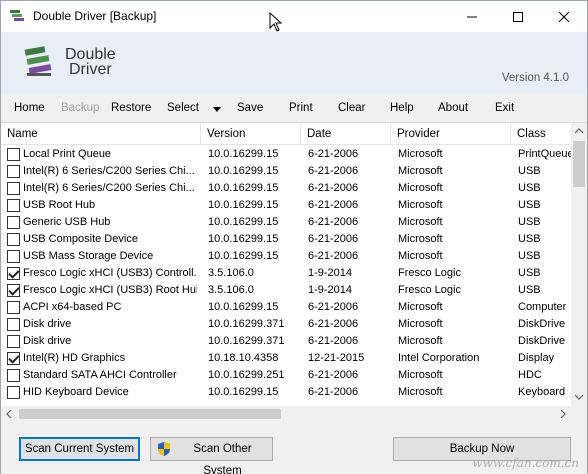 This screenshot has width=588, height=474. I want to click on cell-class: Keyboard, so click(542, 392).